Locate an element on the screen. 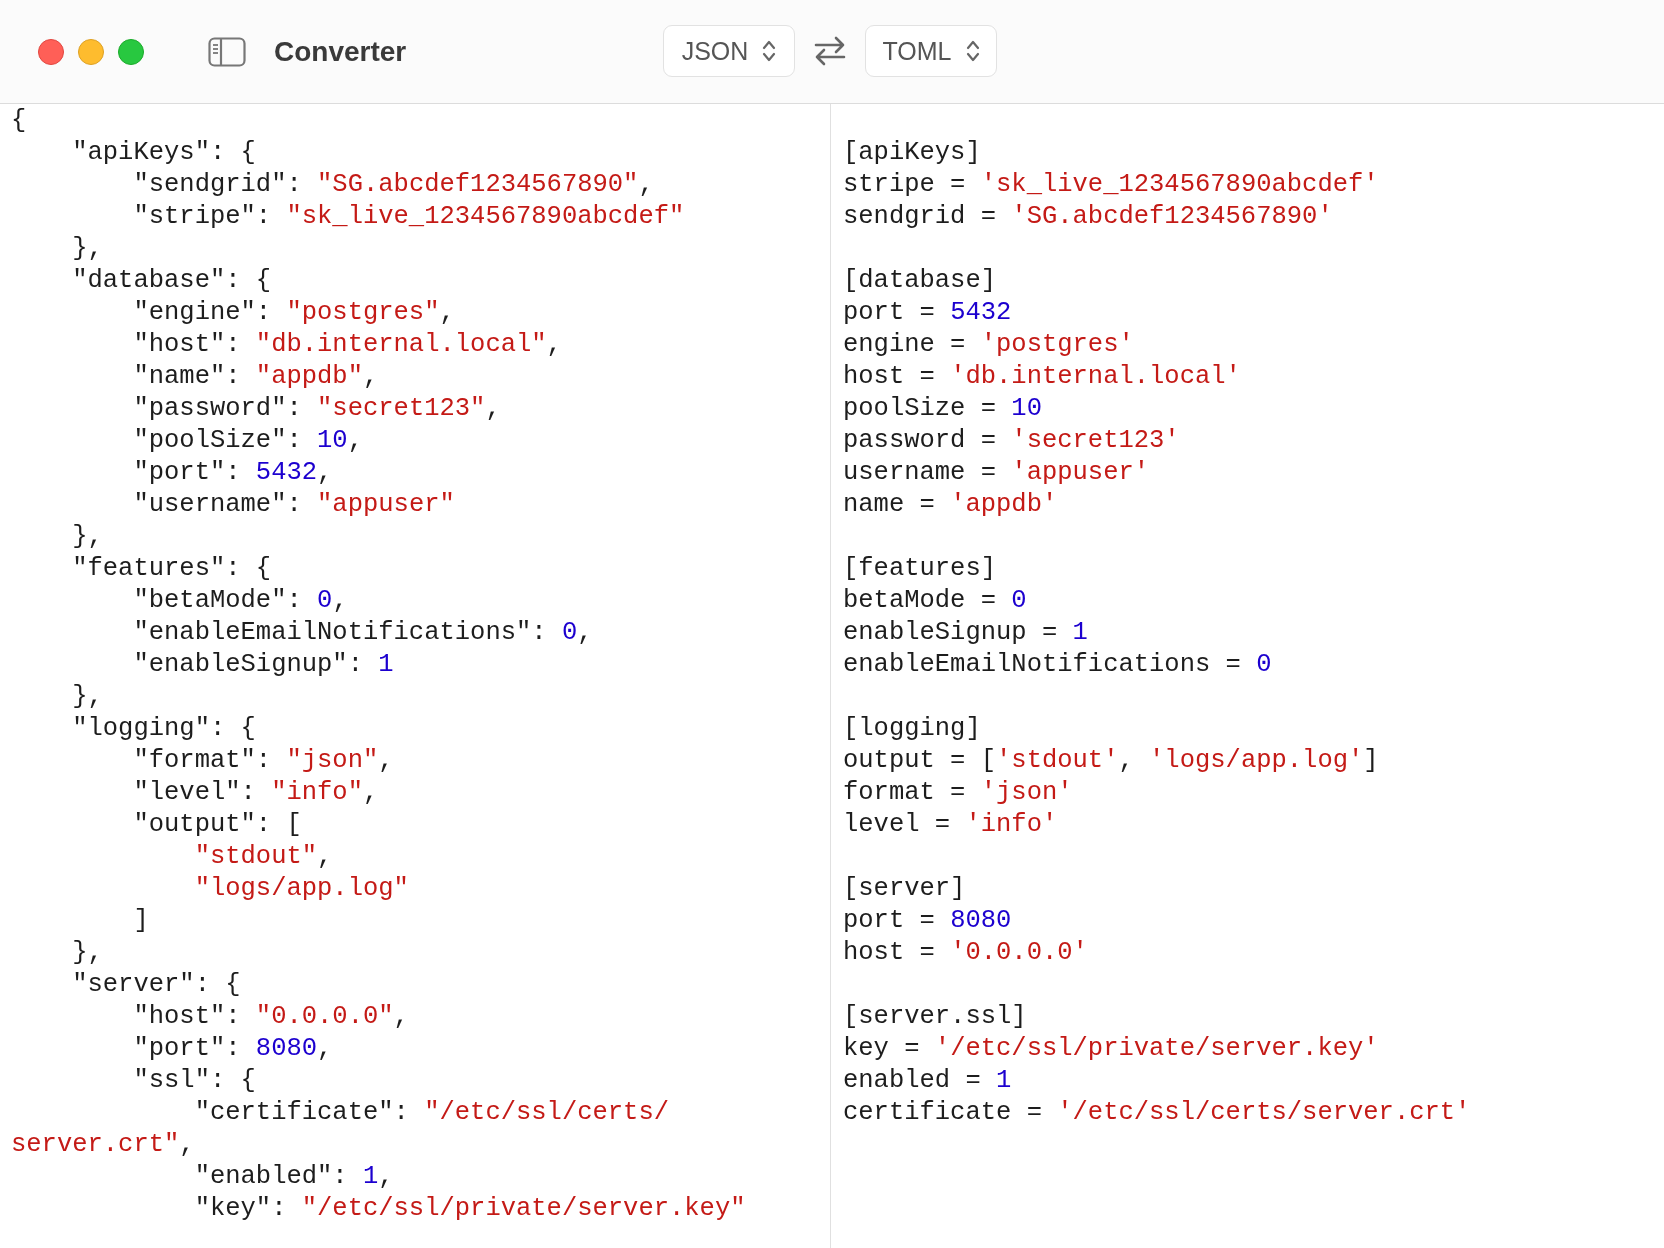 The height and width of the screenshot is (1248, 1664). window-title: Converter is located at coordinates (340, 51).